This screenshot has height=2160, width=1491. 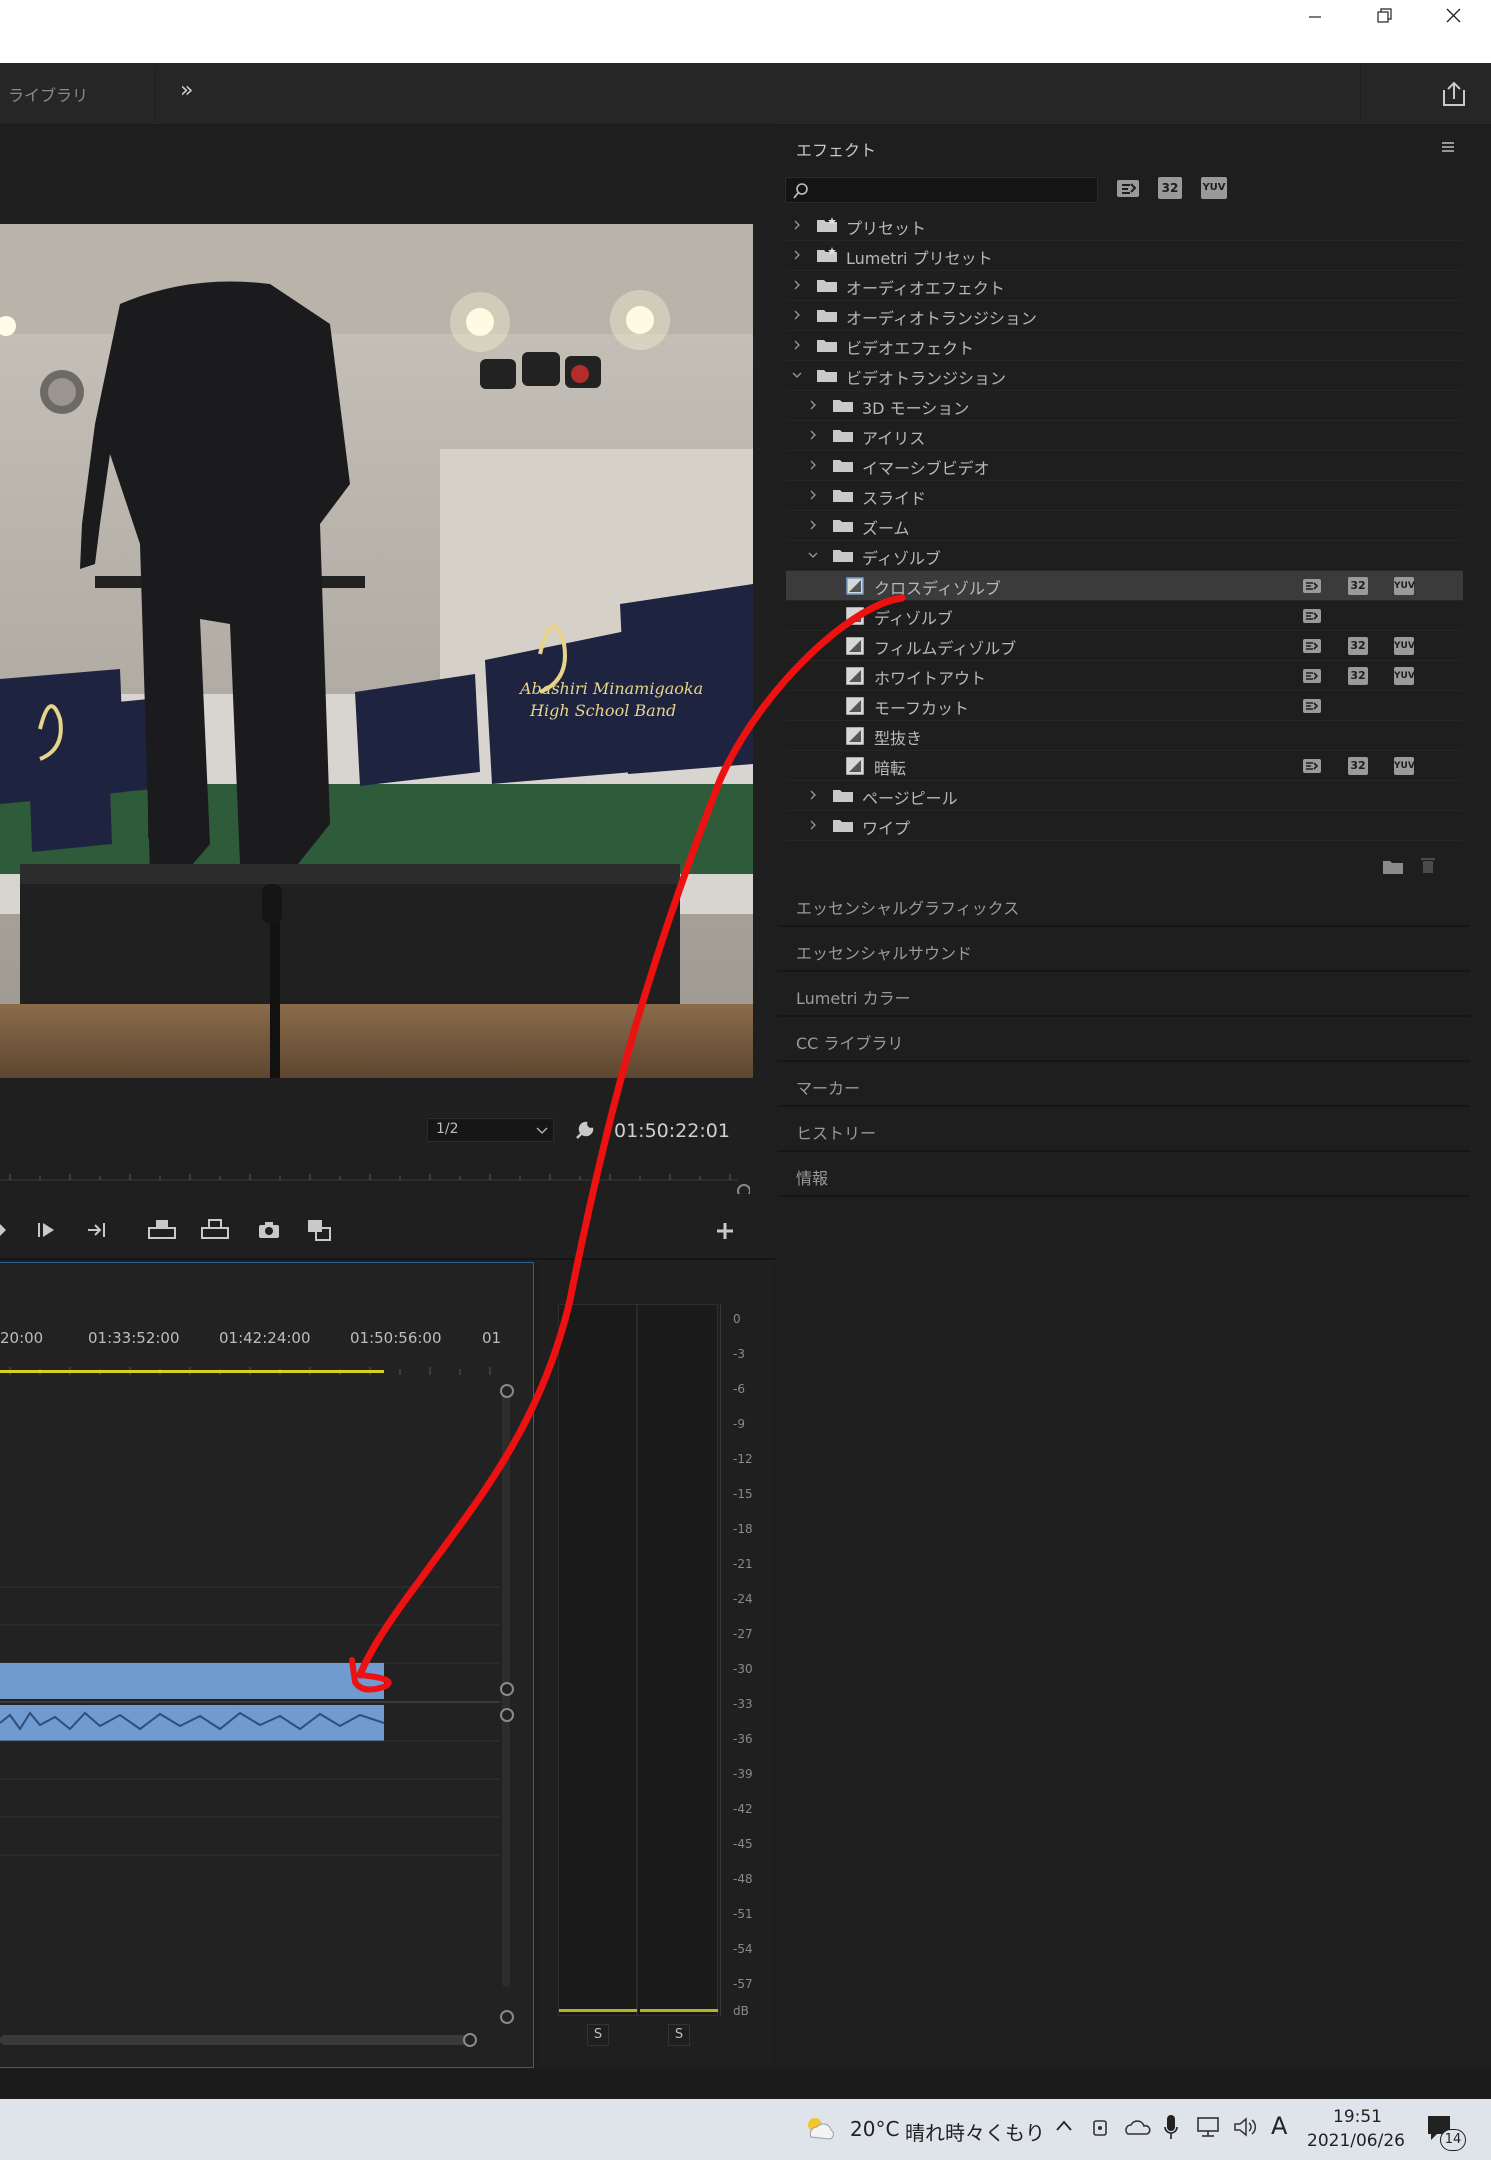 I want to click on comparison-view-icon, so click(x=320, y=1231).